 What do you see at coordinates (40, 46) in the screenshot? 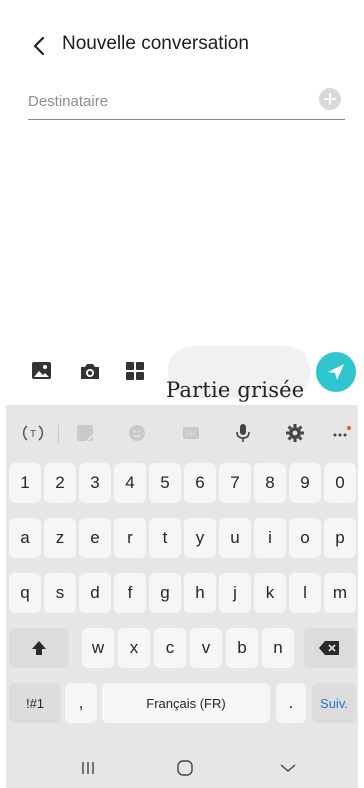
I see `back-arrow-icon` at bounding box center [40, 46].